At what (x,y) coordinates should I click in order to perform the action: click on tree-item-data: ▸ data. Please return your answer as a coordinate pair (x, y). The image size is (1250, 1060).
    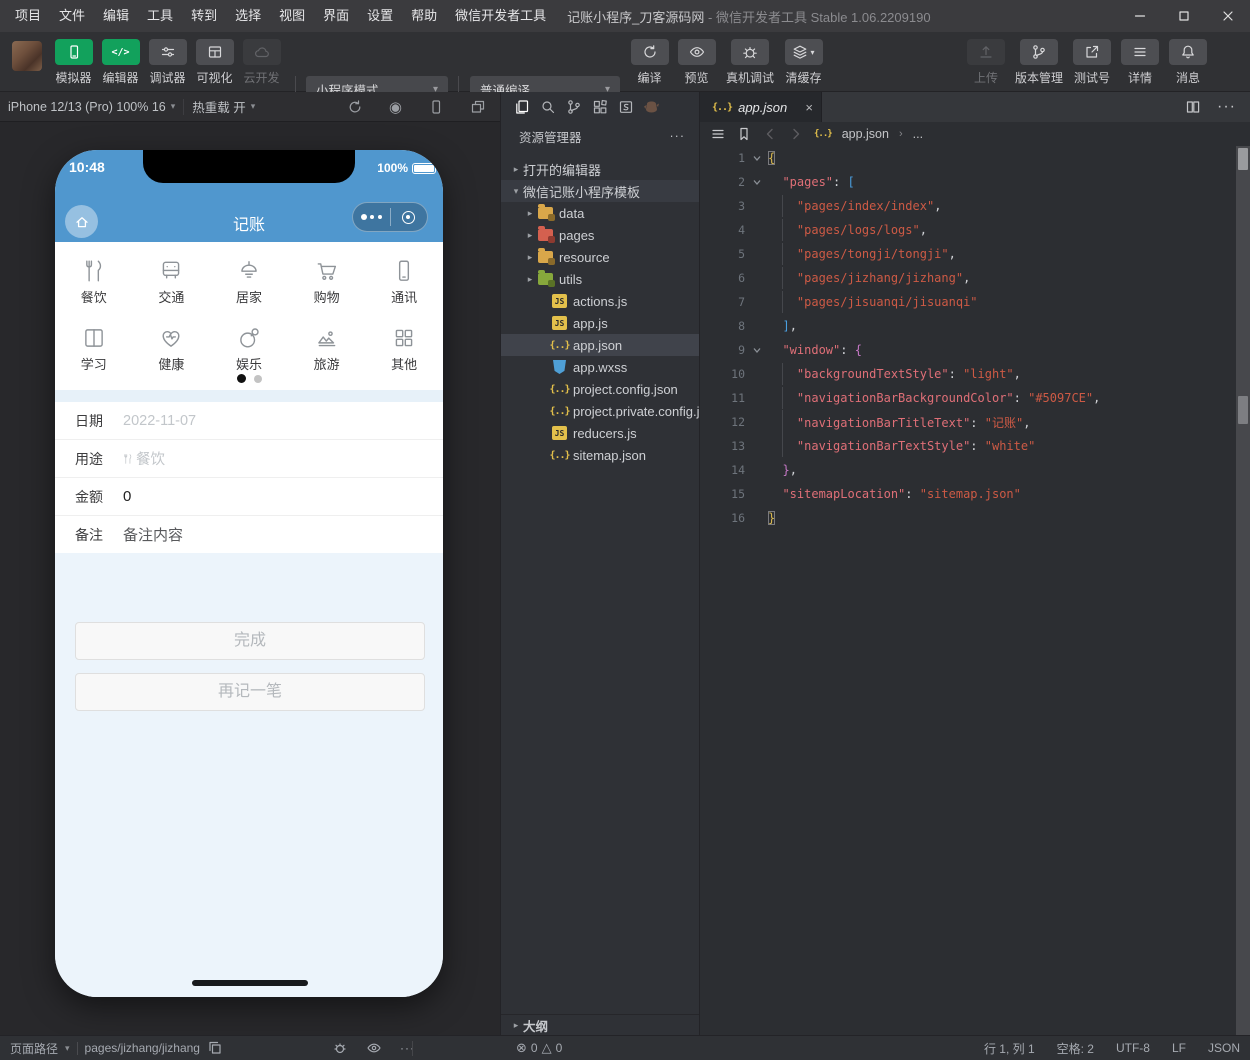
    Looking at the image, I should click on (600, 213).